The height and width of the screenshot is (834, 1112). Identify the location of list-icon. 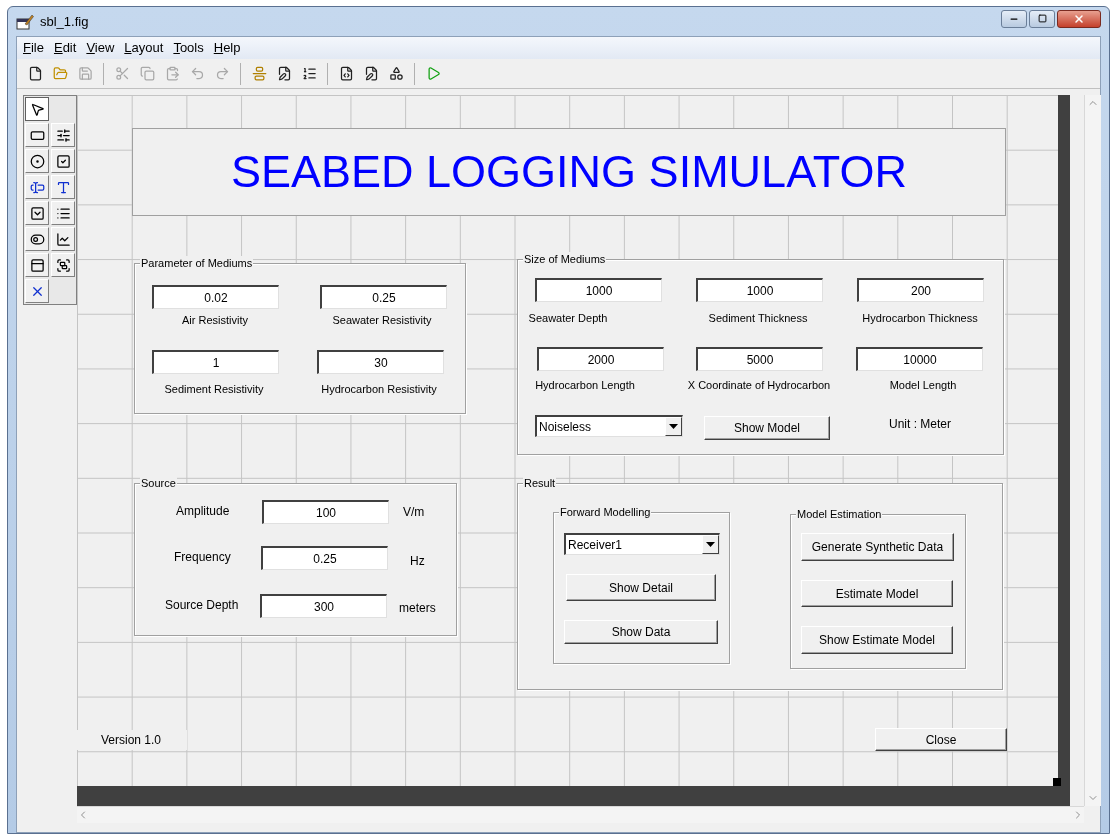
(63, 213).